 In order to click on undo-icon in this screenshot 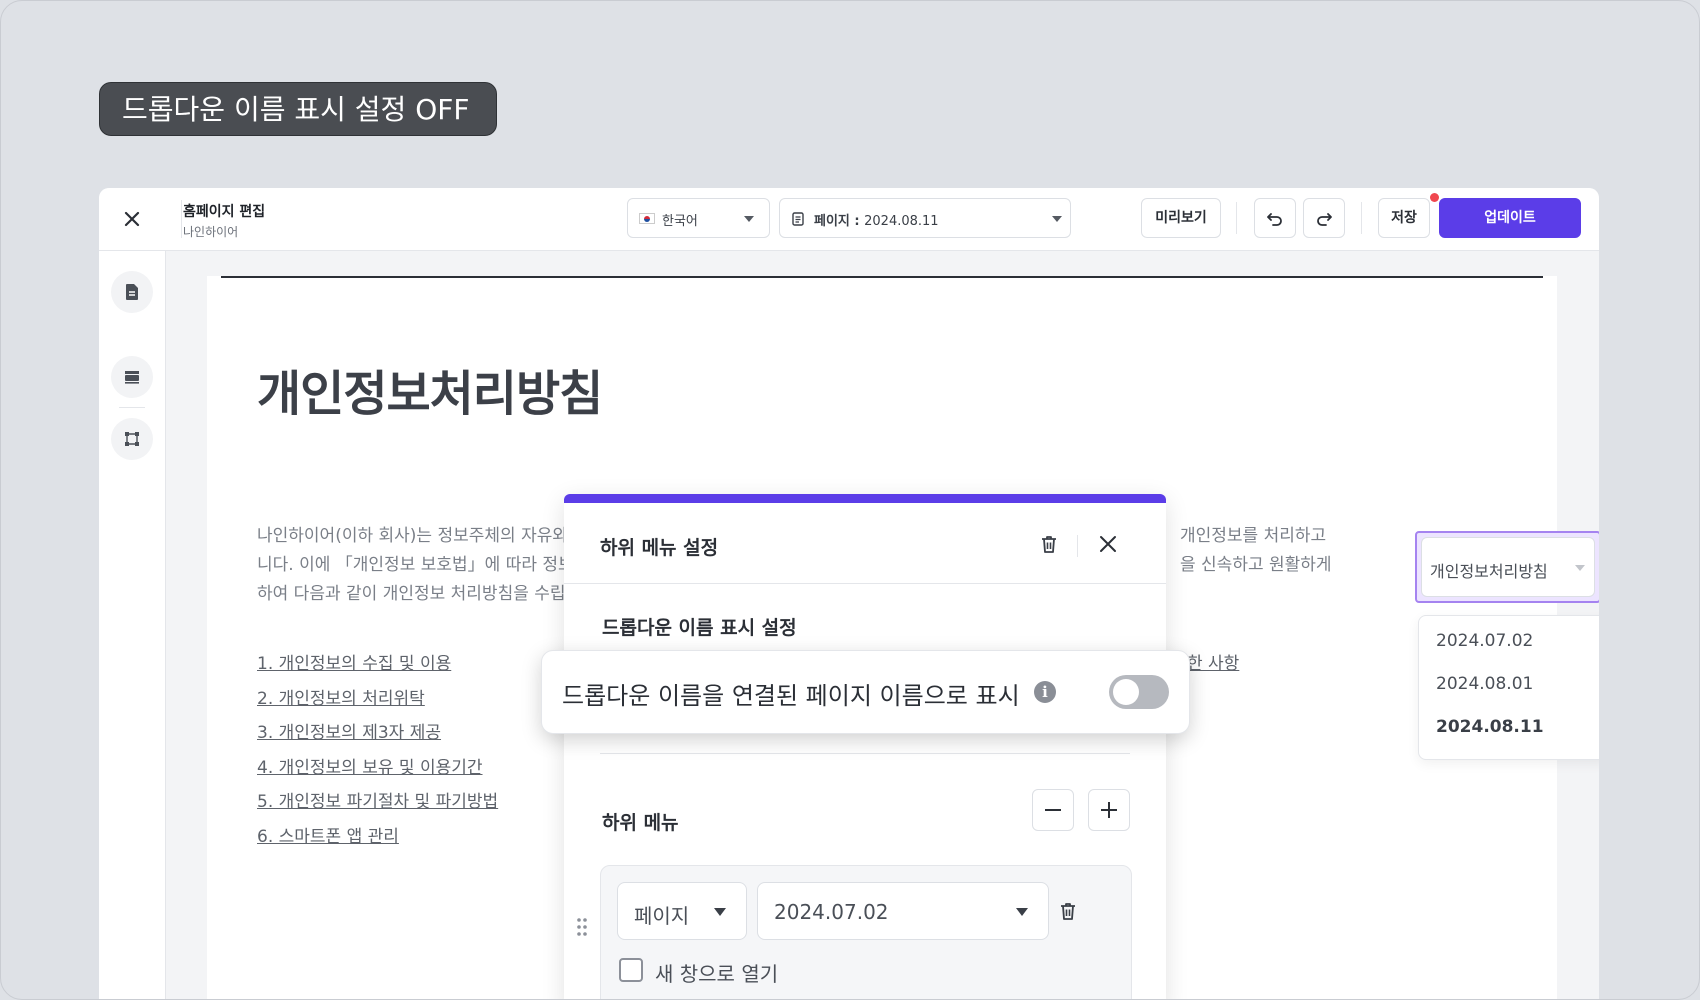, I will do `click(1274, 219)`.